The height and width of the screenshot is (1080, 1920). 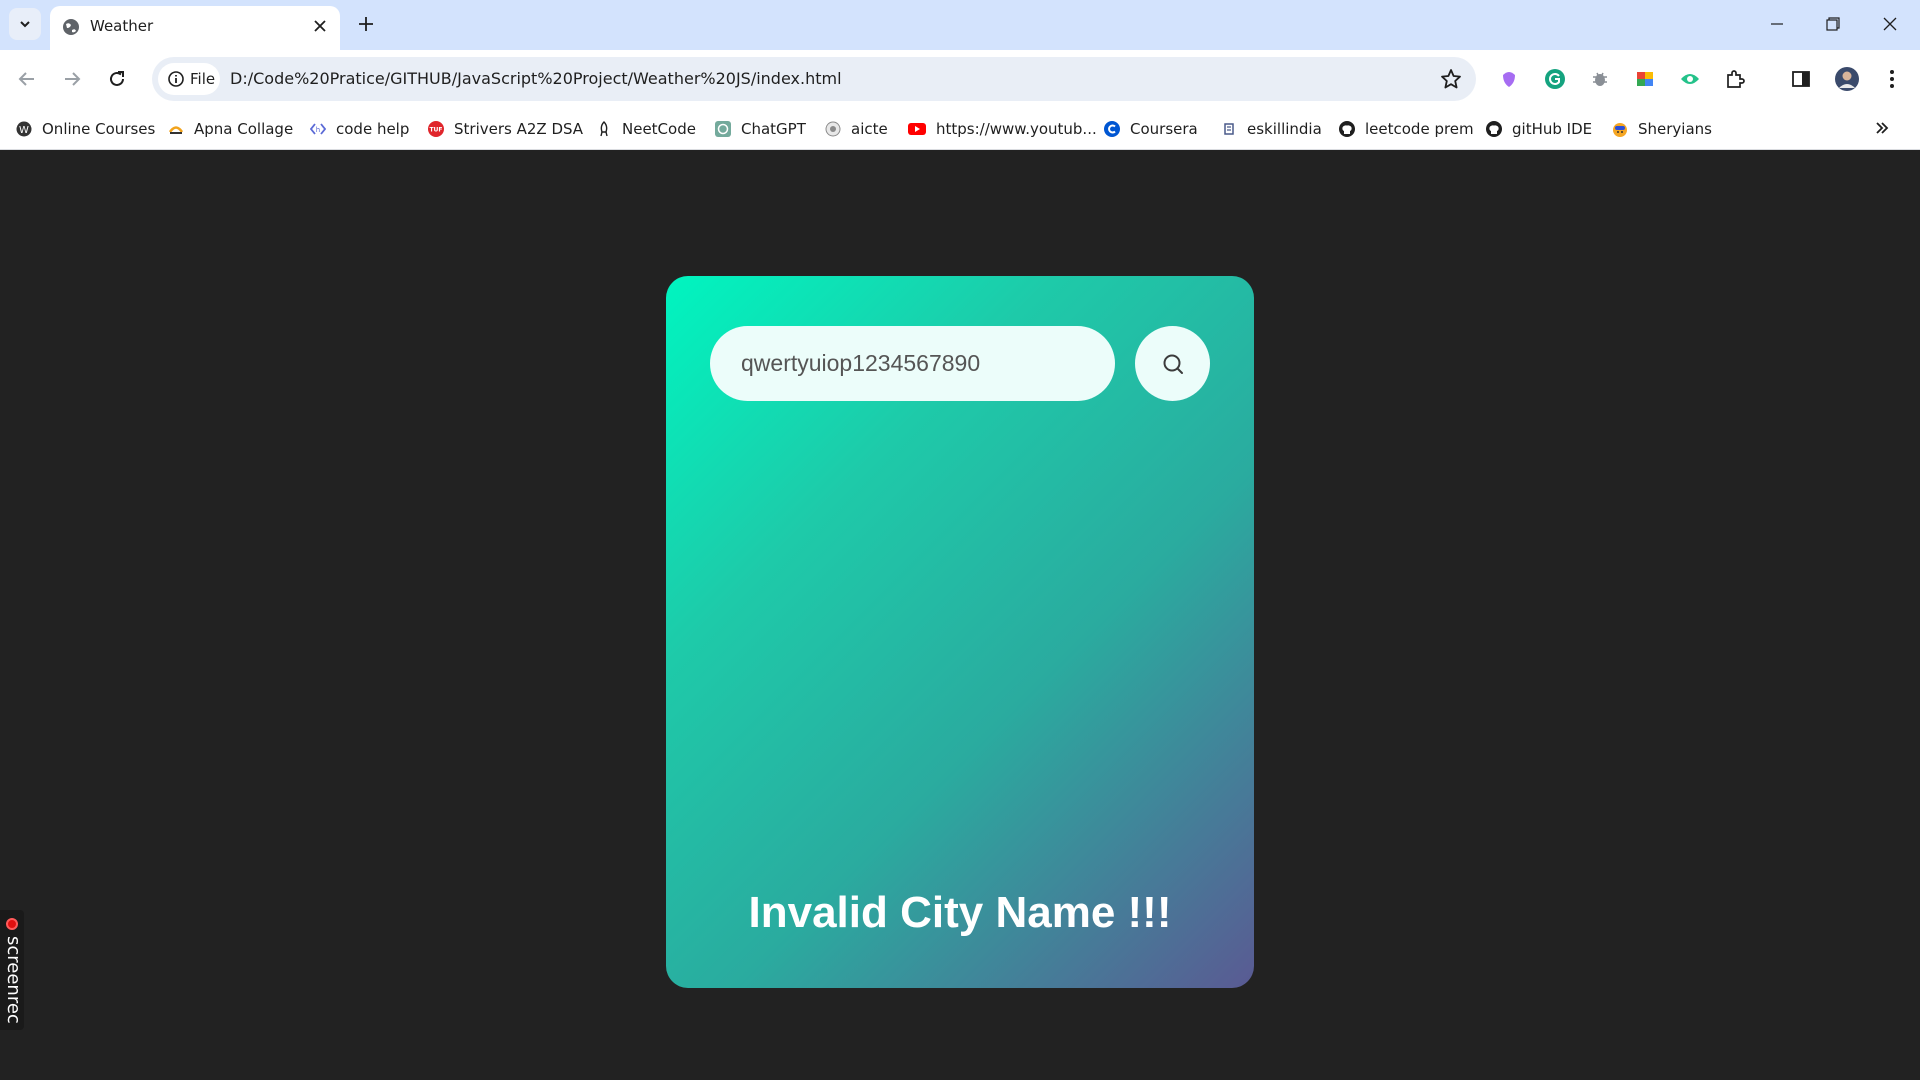 I want to click on info-icon, so click(x=176, y=79).